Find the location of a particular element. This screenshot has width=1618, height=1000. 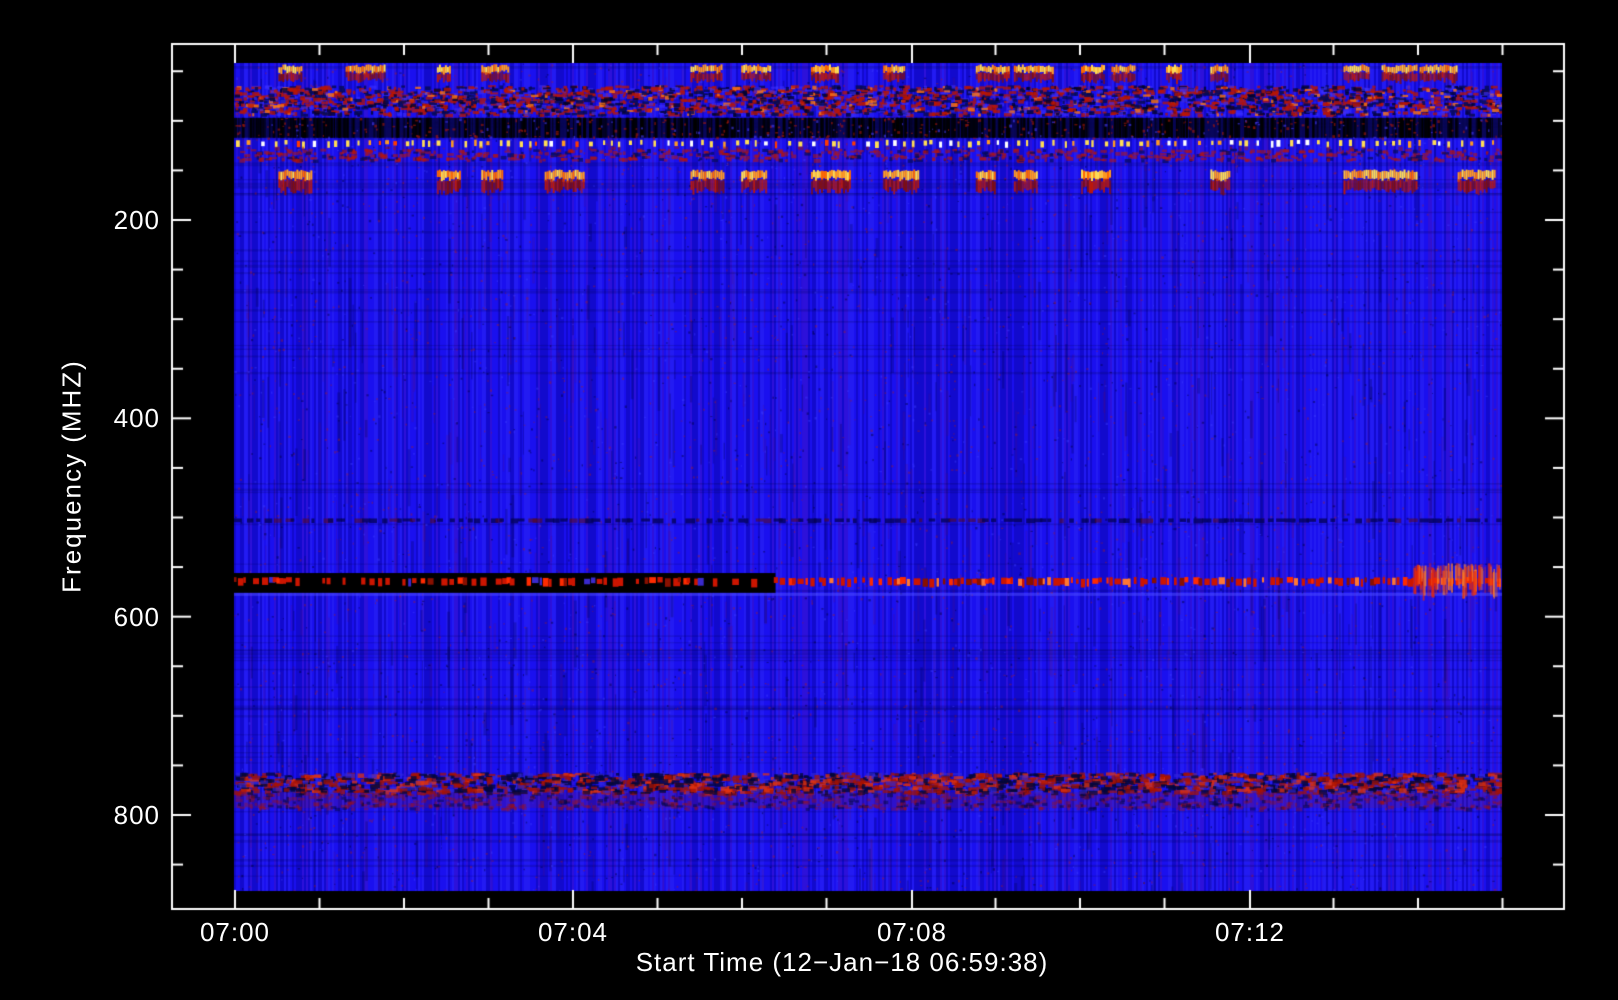

y-axis-title: Frequency (MHZ) is located at coordinates (71, 476).